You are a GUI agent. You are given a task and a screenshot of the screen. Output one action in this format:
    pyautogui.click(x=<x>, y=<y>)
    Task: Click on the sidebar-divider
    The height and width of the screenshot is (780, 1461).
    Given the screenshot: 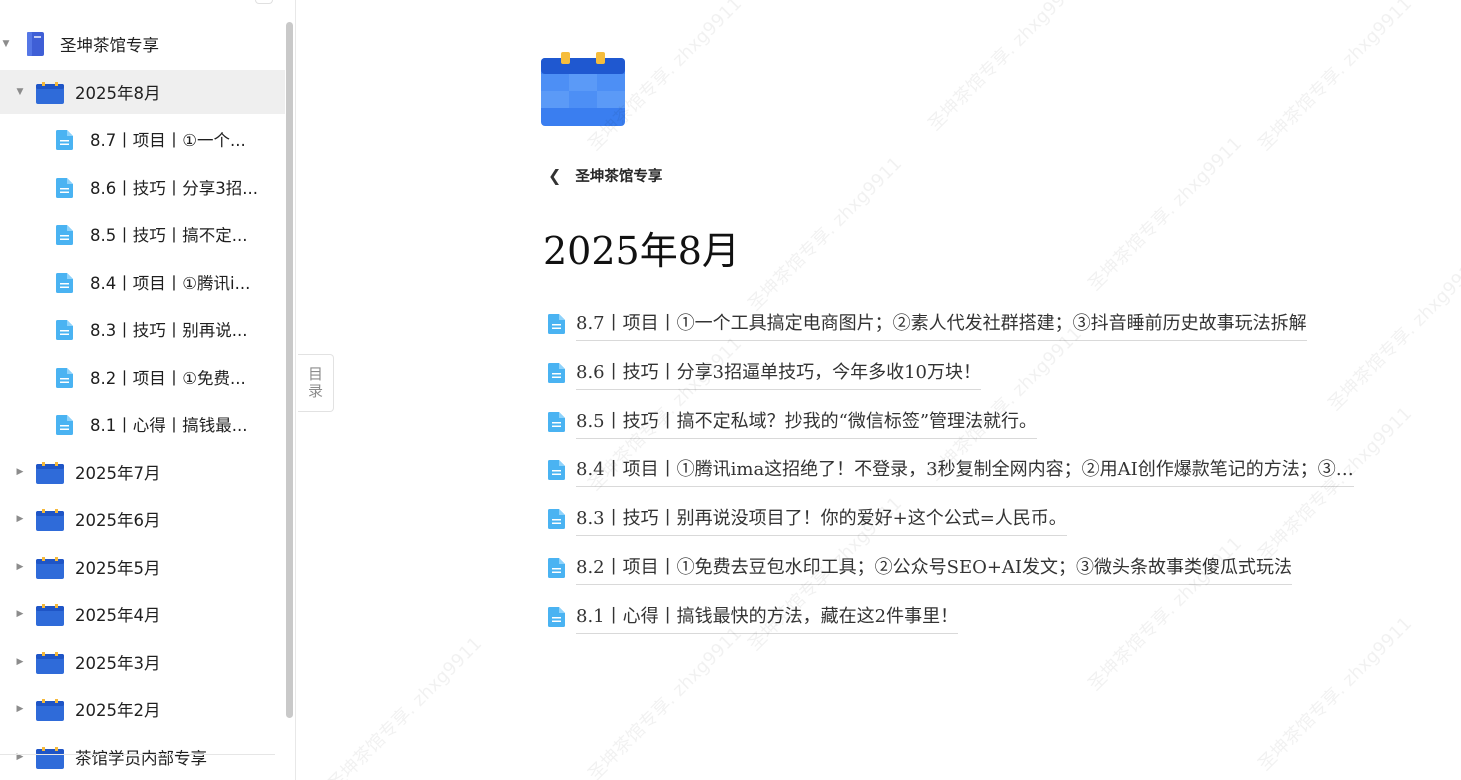 What is the action you would take?
    pyautogui.click(x=137, y=754)
    